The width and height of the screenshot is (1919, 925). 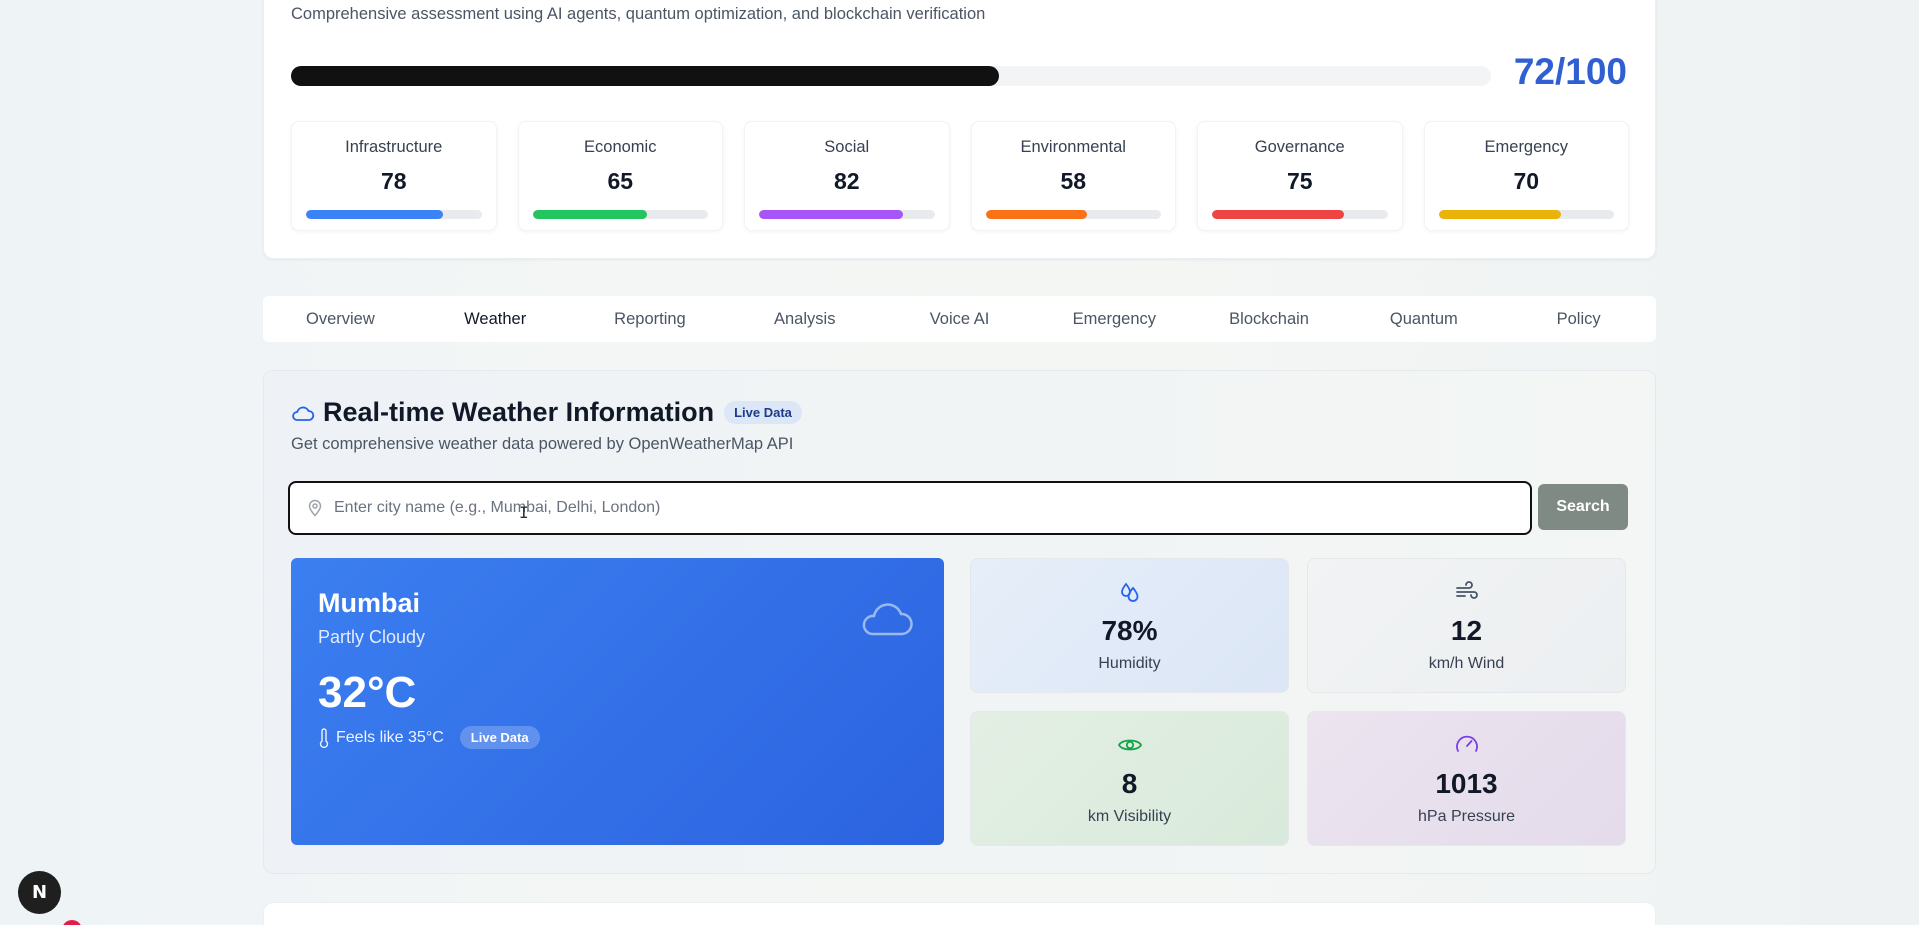 I want to click on metric-value: 70, so click(x=1526, y=181).